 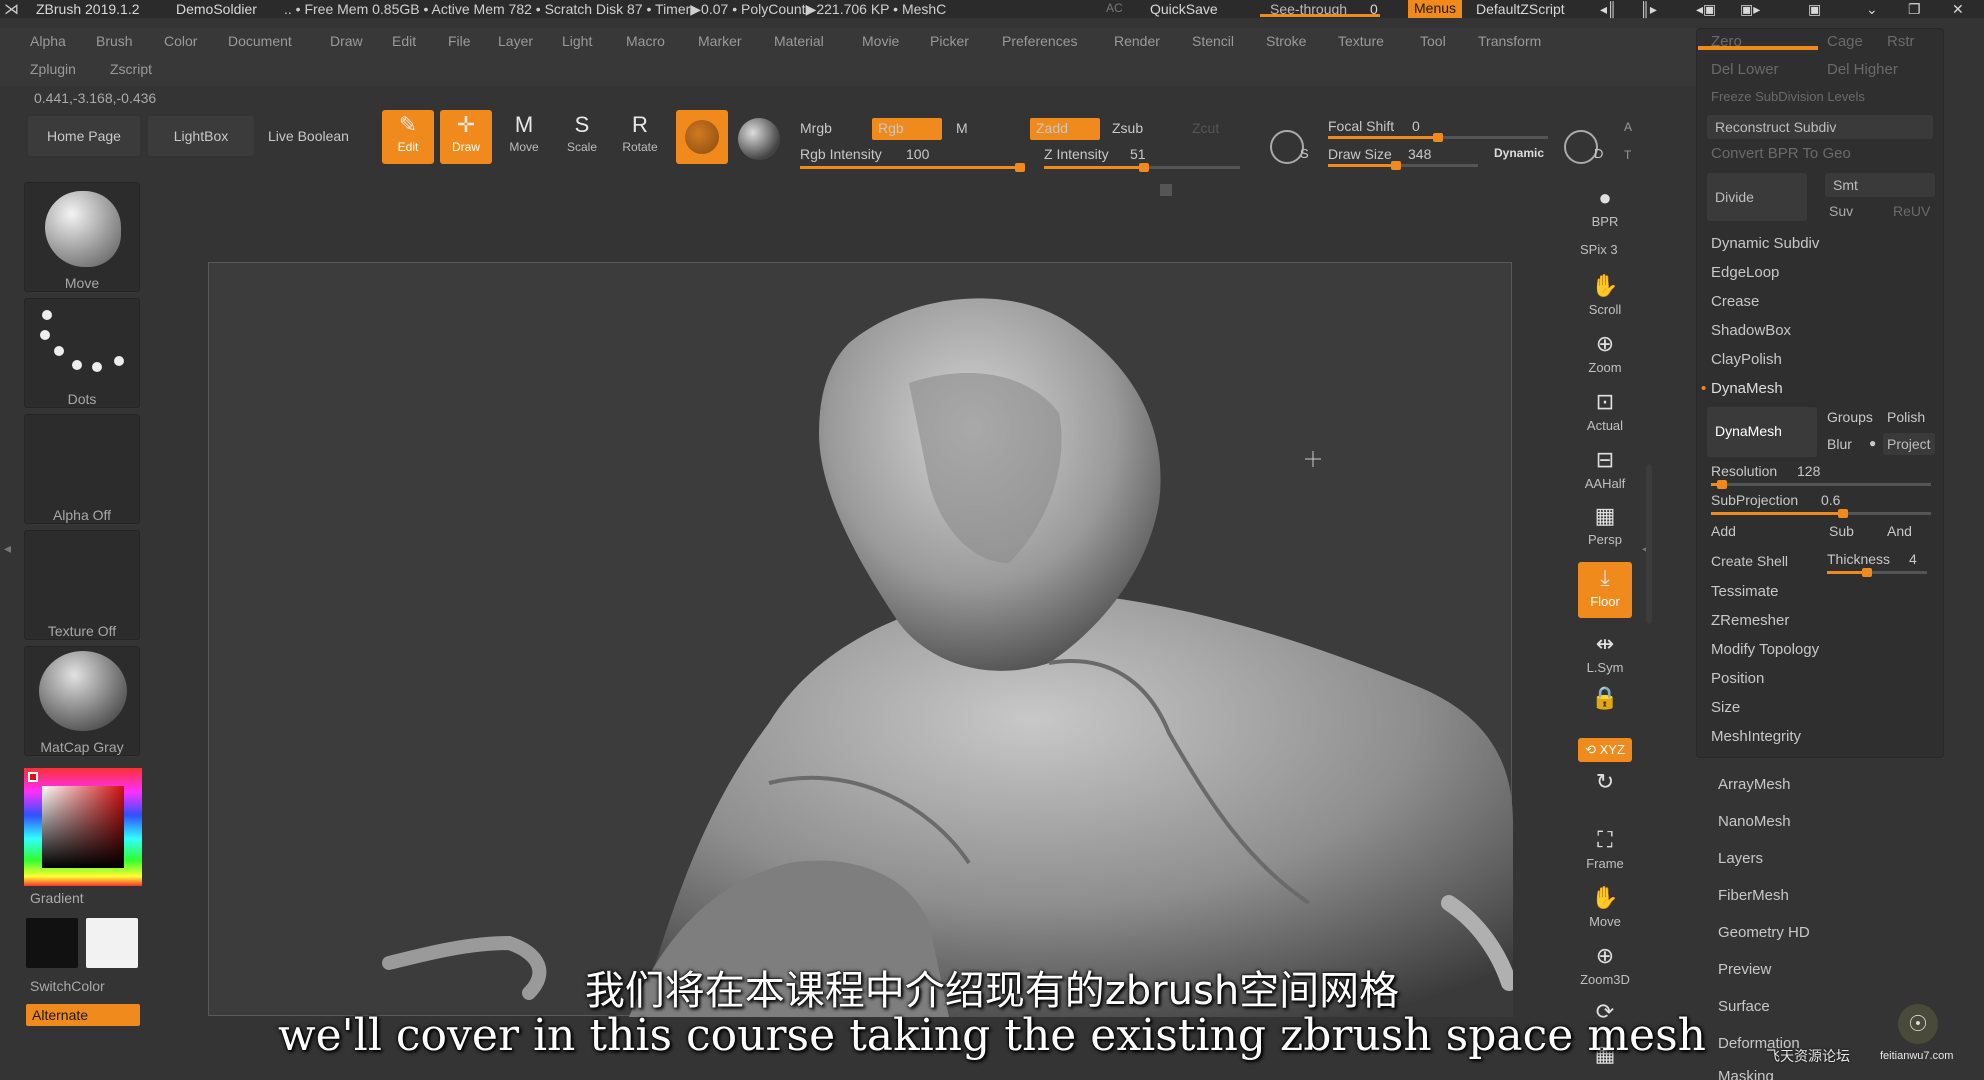 I want to click on modify-topology-item: Modify Topology, so click(x=1765, y=649).